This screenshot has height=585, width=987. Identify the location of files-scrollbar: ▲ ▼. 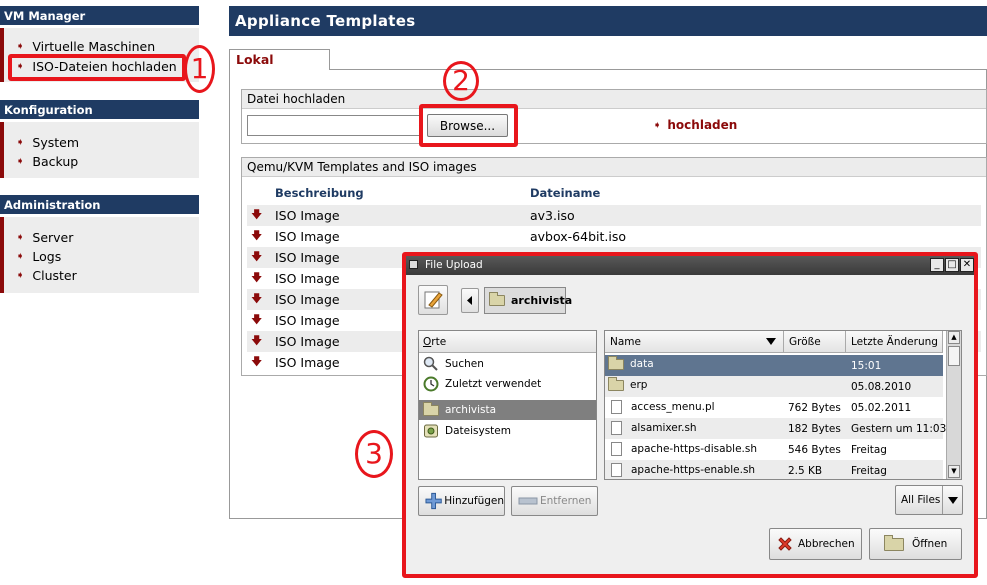
(953, 405).